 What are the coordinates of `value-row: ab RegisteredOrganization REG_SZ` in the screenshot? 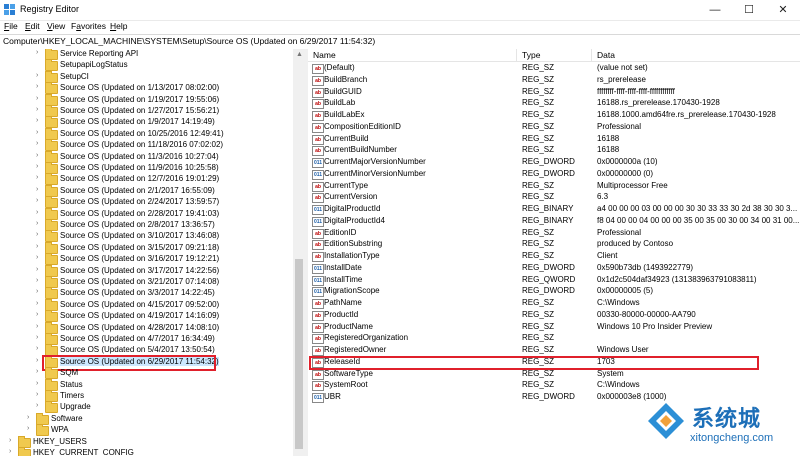 It's located at (554, 339).